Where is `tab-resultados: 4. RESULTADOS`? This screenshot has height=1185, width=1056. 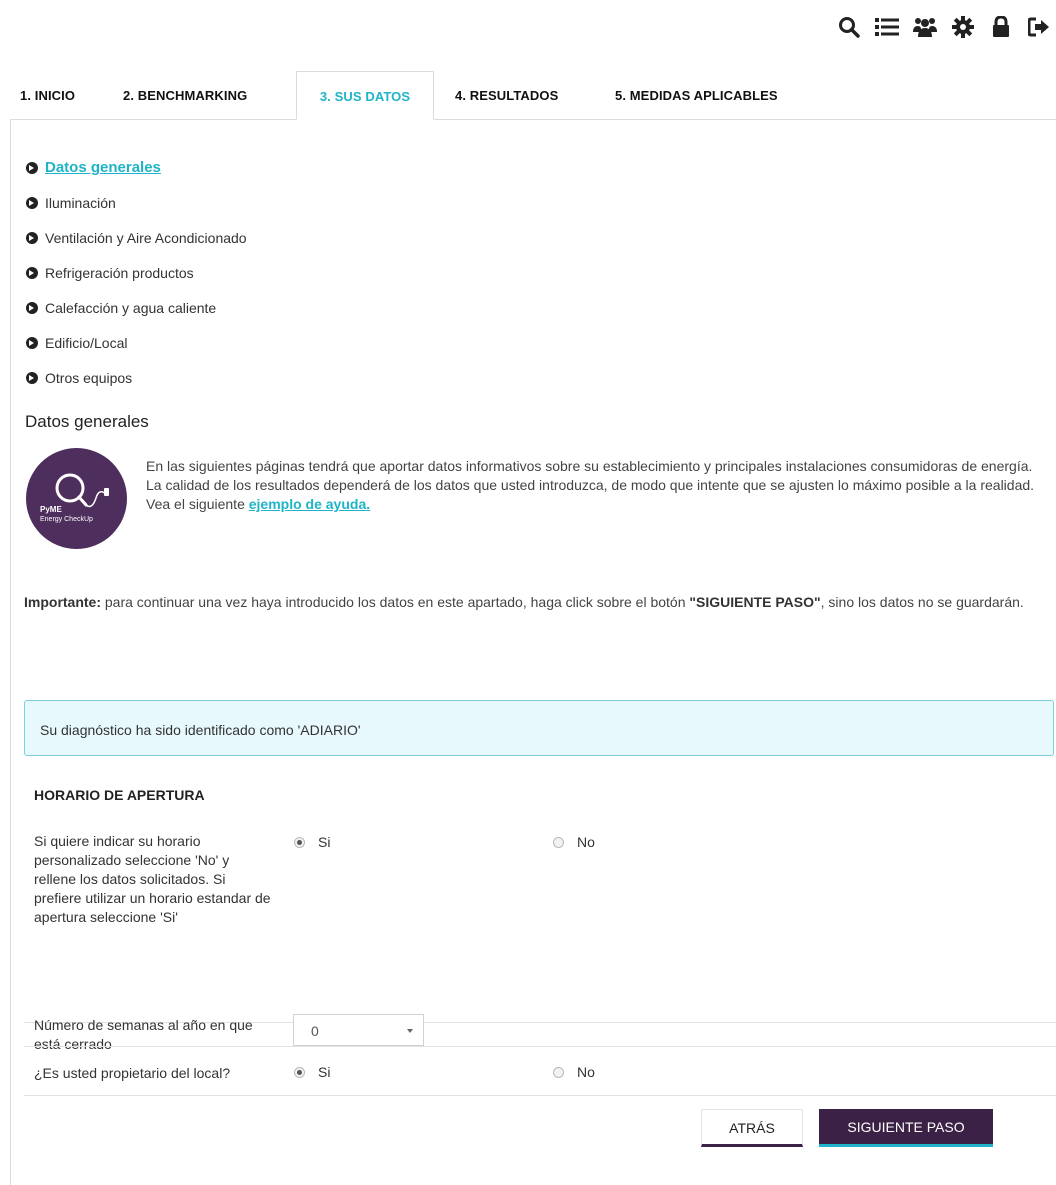 tab-resultados: 4. RESULTADOS is located at coordinates (506, 95).